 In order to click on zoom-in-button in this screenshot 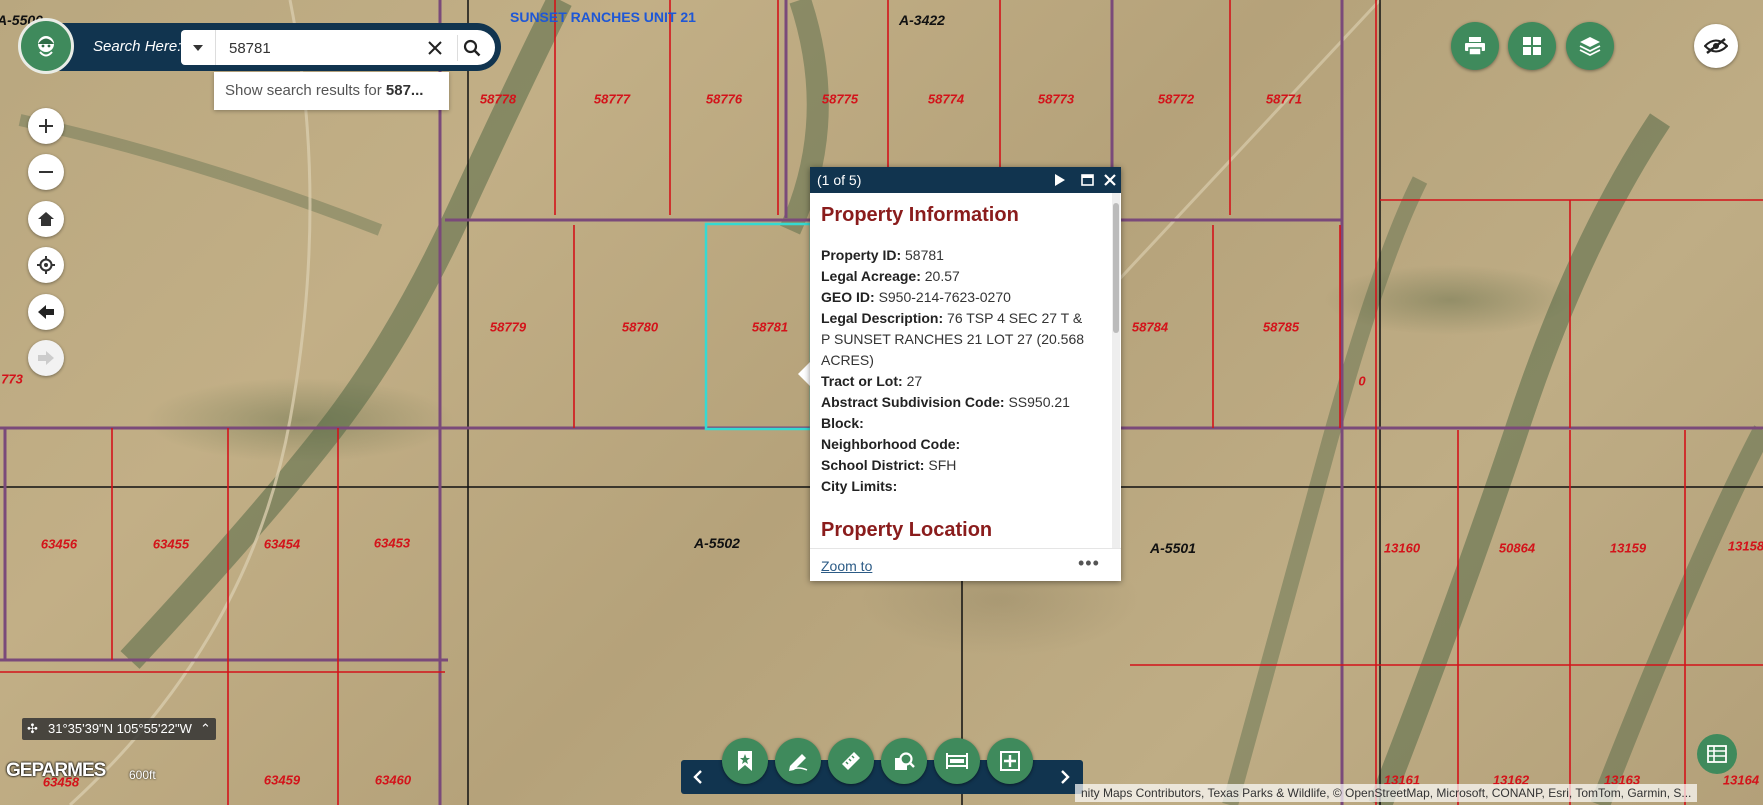, I will do `click(46, 126)`.